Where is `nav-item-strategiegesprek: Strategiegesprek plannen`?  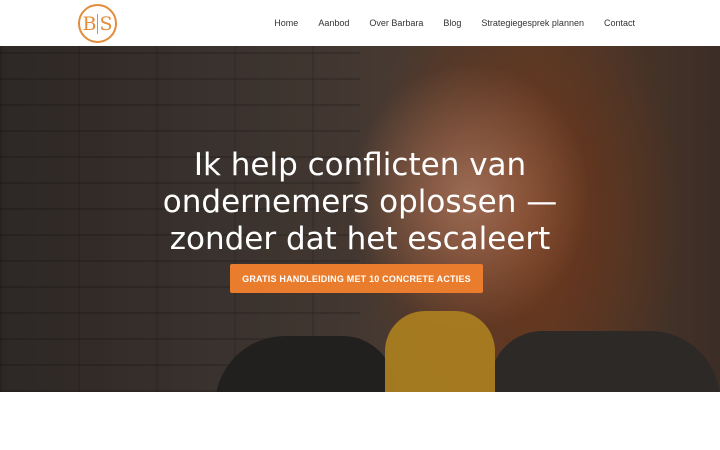 nav-item-strategiegesprek: Strategiegesprek plannen is located at coordinates (532, 23).